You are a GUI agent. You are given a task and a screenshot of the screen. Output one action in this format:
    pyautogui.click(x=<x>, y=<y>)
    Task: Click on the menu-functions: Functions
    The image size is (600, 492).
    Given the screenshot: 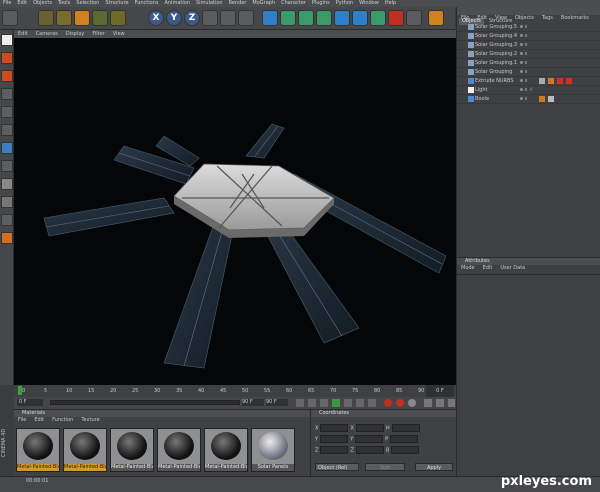 What is the action you would take?
    pyautogui.click(x=147, y=3)
    